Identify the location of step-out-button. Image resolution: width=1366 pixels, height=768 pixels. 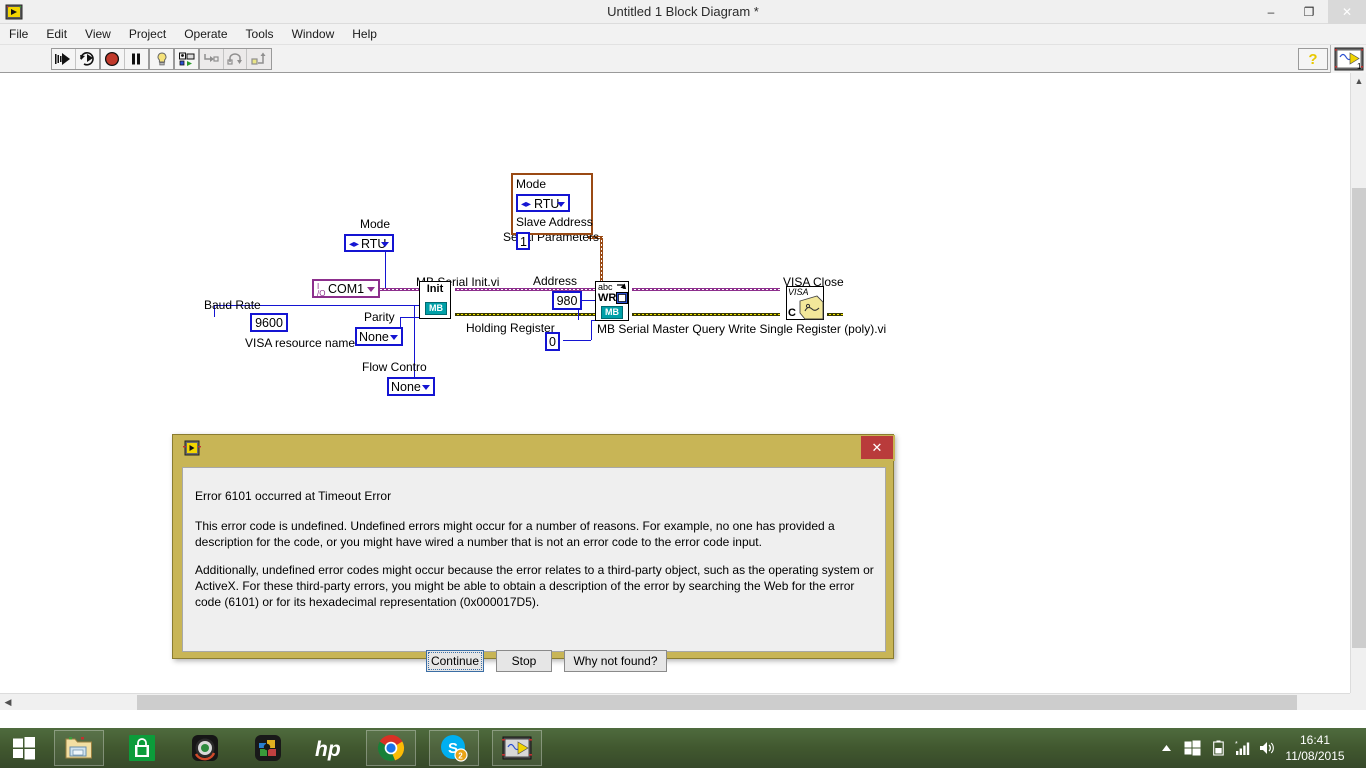
(259, 59).